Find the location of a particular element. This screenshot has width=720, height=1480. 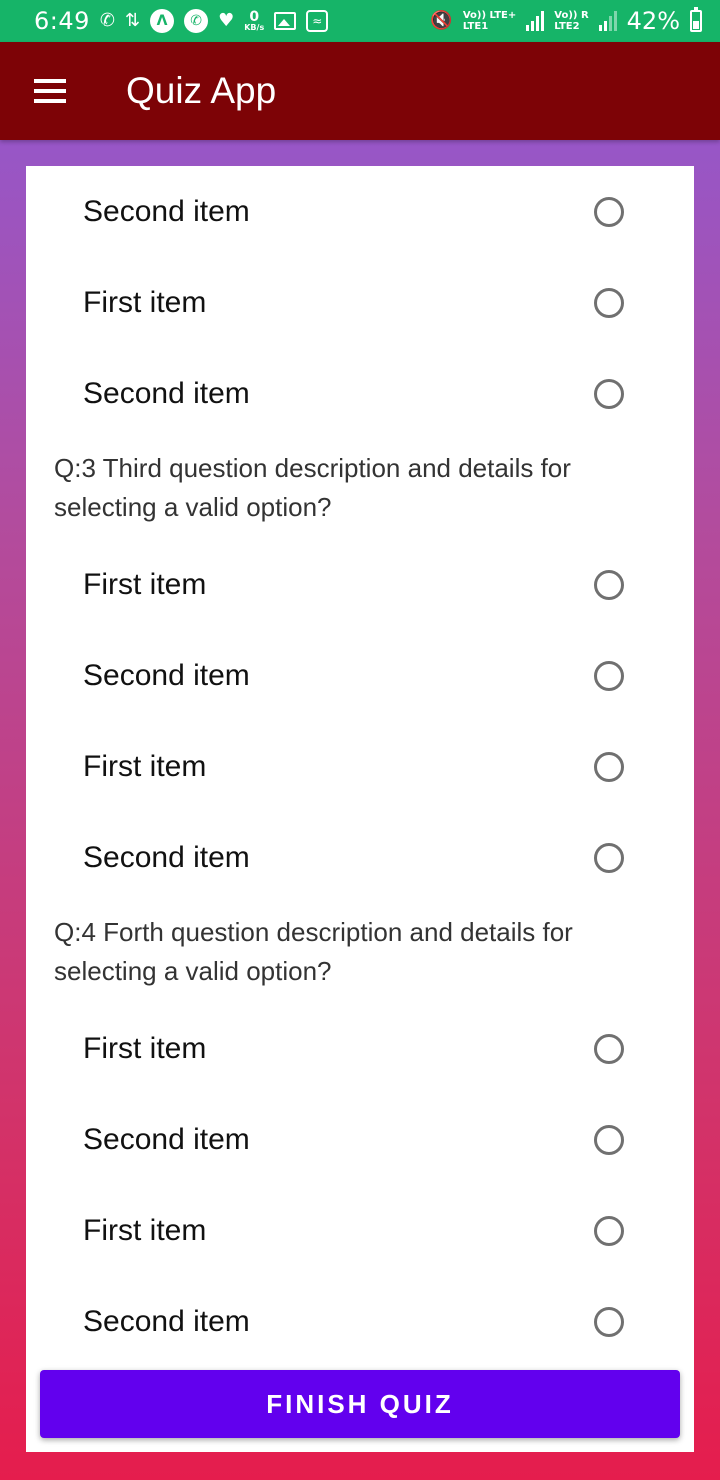

lte1-indicator: Vo)) LTE+ LTE1 is located at coordinates (489, 21).